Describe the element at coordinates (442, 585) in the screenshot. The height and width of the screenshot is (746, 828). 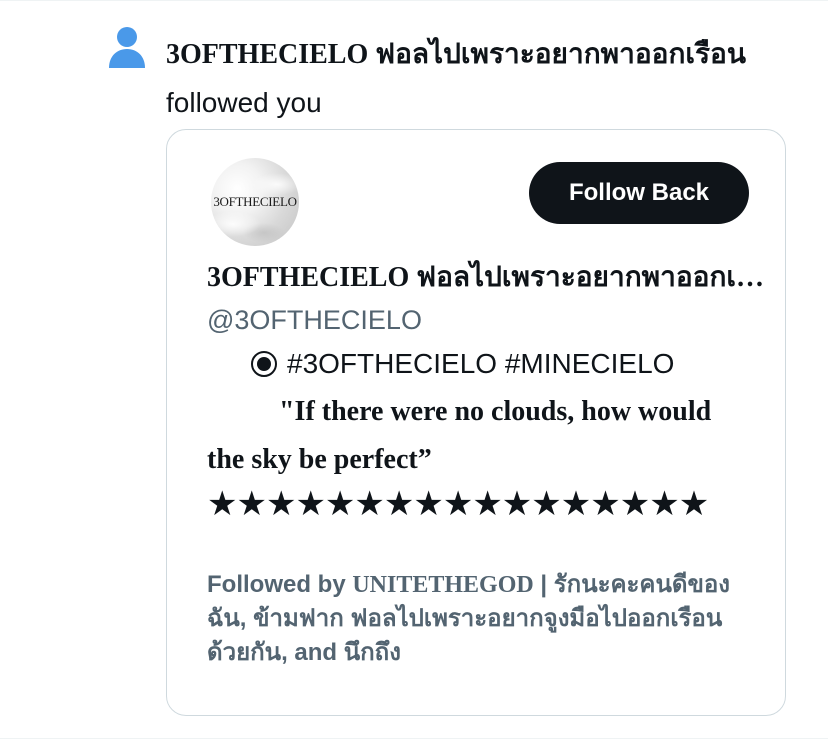
I see `followed-by-first-name: UNITETHEGOD` at that location.